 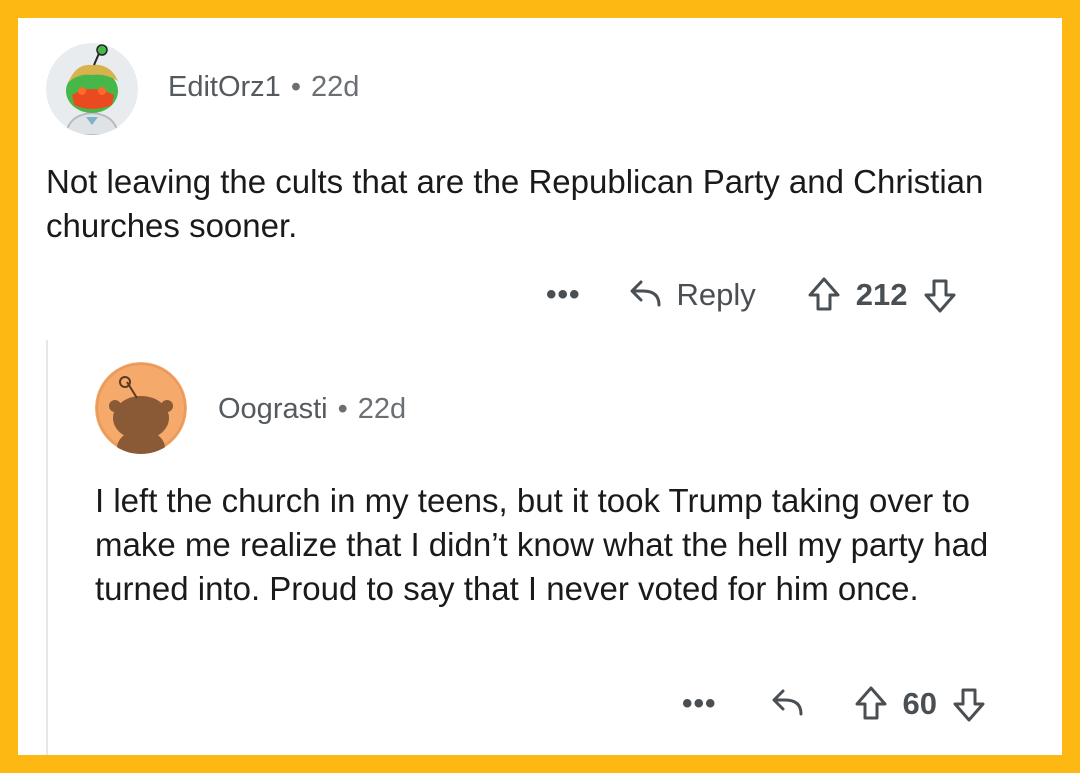 I want to click on comment-actions: ••• 60, so click(x=834, y=704).